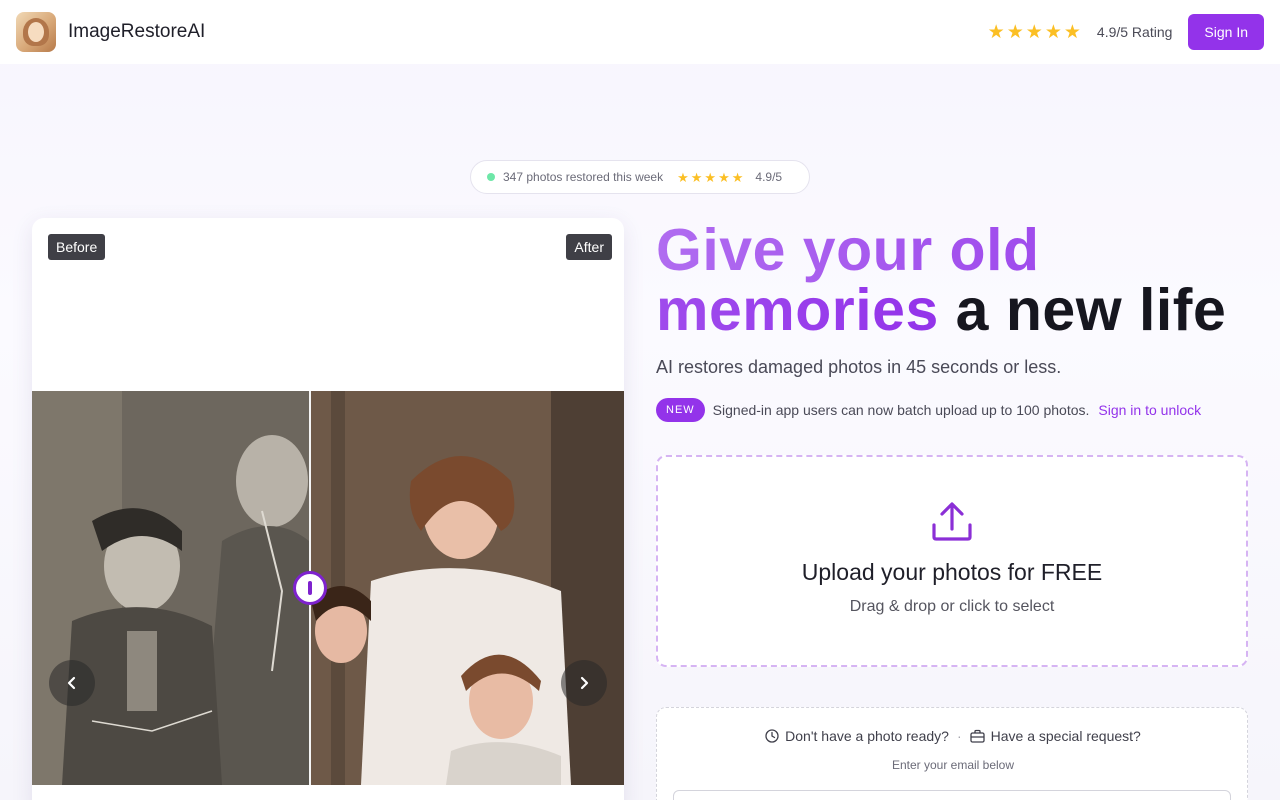  Describe the element at coordinates (953, 765) in the screenshot. I see `email-hint: Enter your email below` at that location.